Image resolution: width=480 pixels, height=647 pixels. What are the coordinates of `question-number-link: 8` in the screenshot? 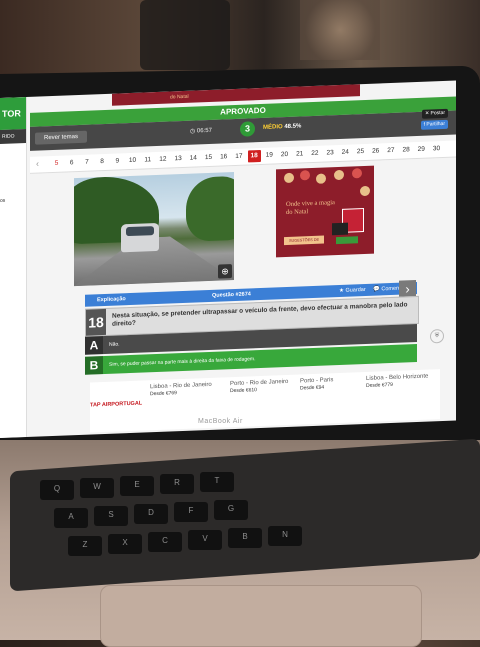 It's located at (102, 162).